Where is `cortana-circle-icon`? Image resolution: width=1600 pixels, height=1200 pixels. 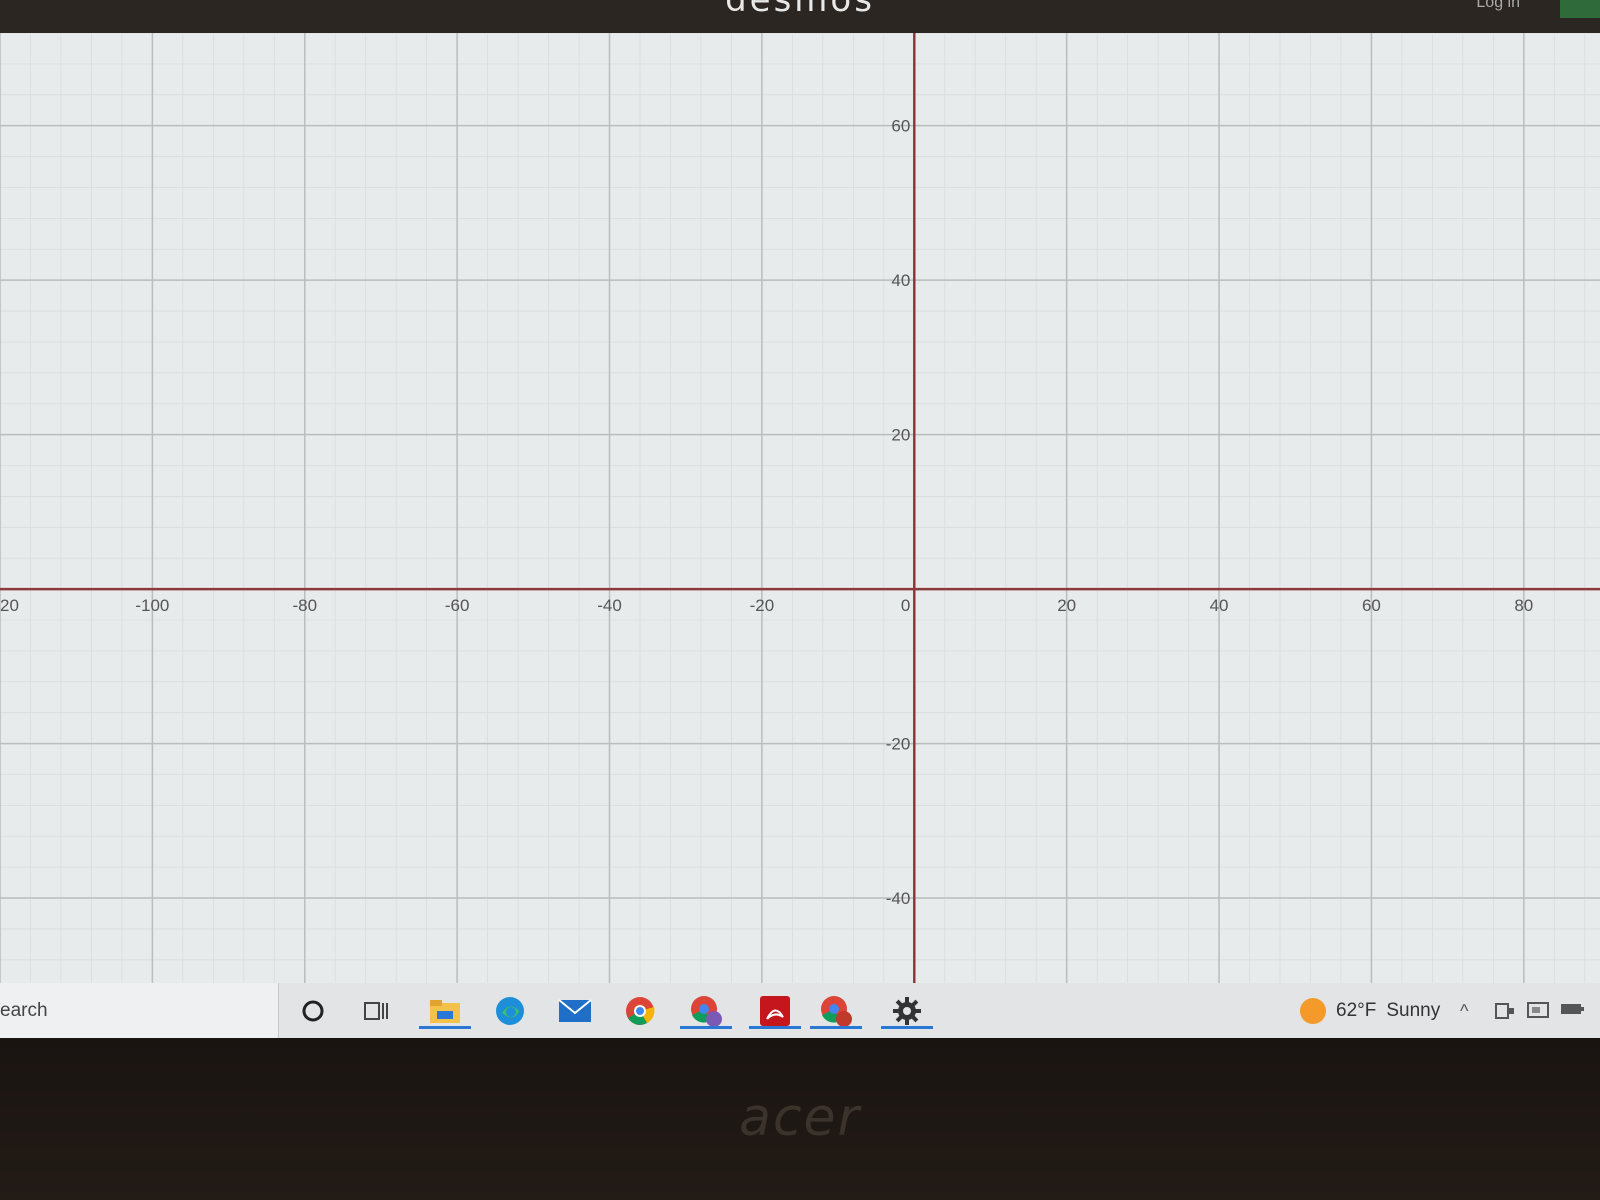 cortana-circle-icon is located at coordinates (313, 1011).